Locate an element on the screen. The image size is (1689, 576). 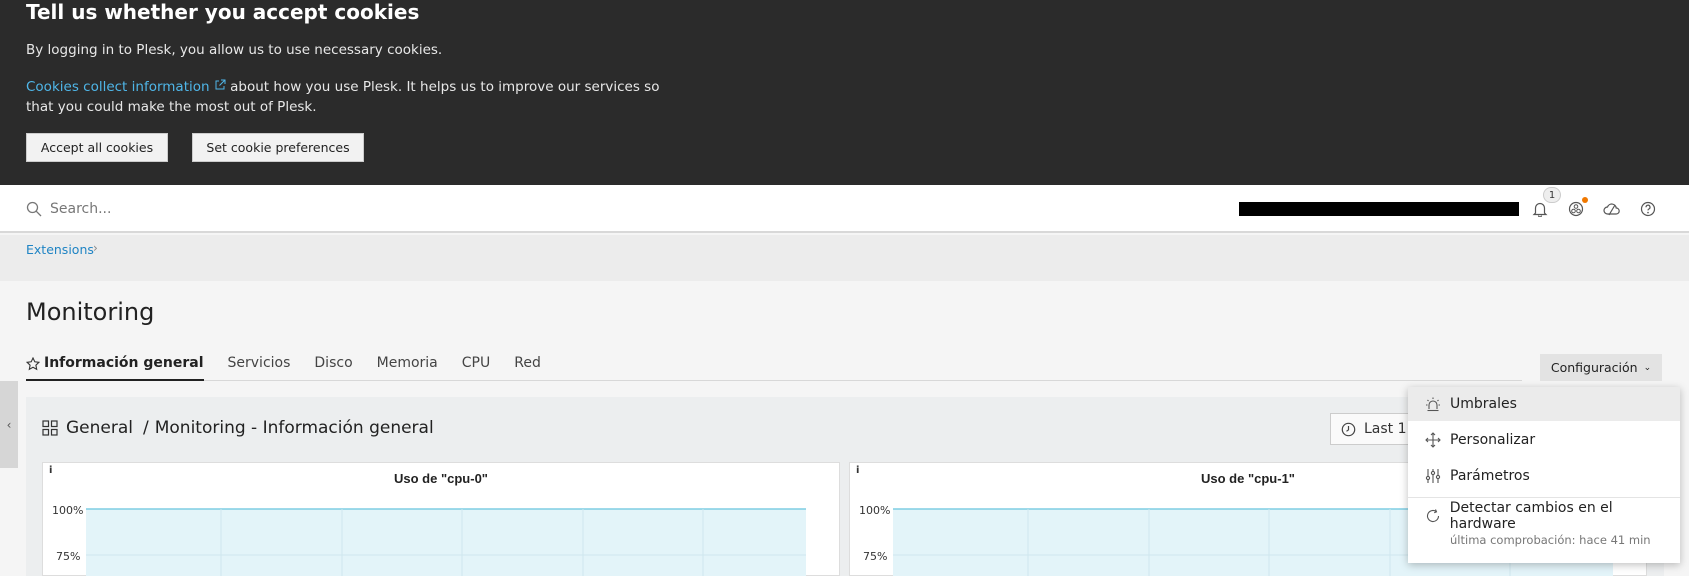
search-input is located at coordinates (230, 209).